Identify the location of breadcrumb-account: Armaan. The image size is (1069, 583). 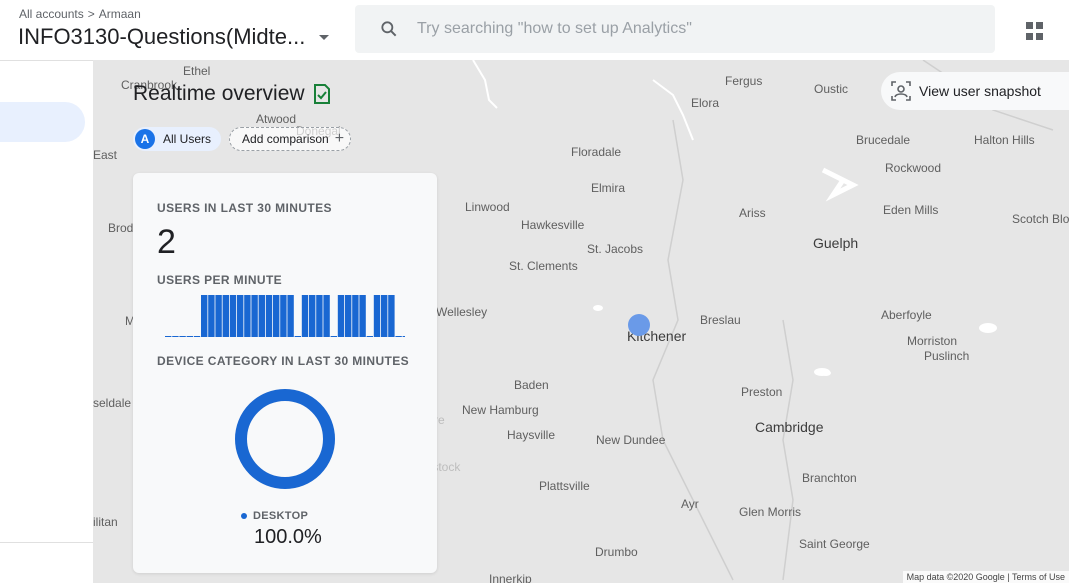
(120, 14).